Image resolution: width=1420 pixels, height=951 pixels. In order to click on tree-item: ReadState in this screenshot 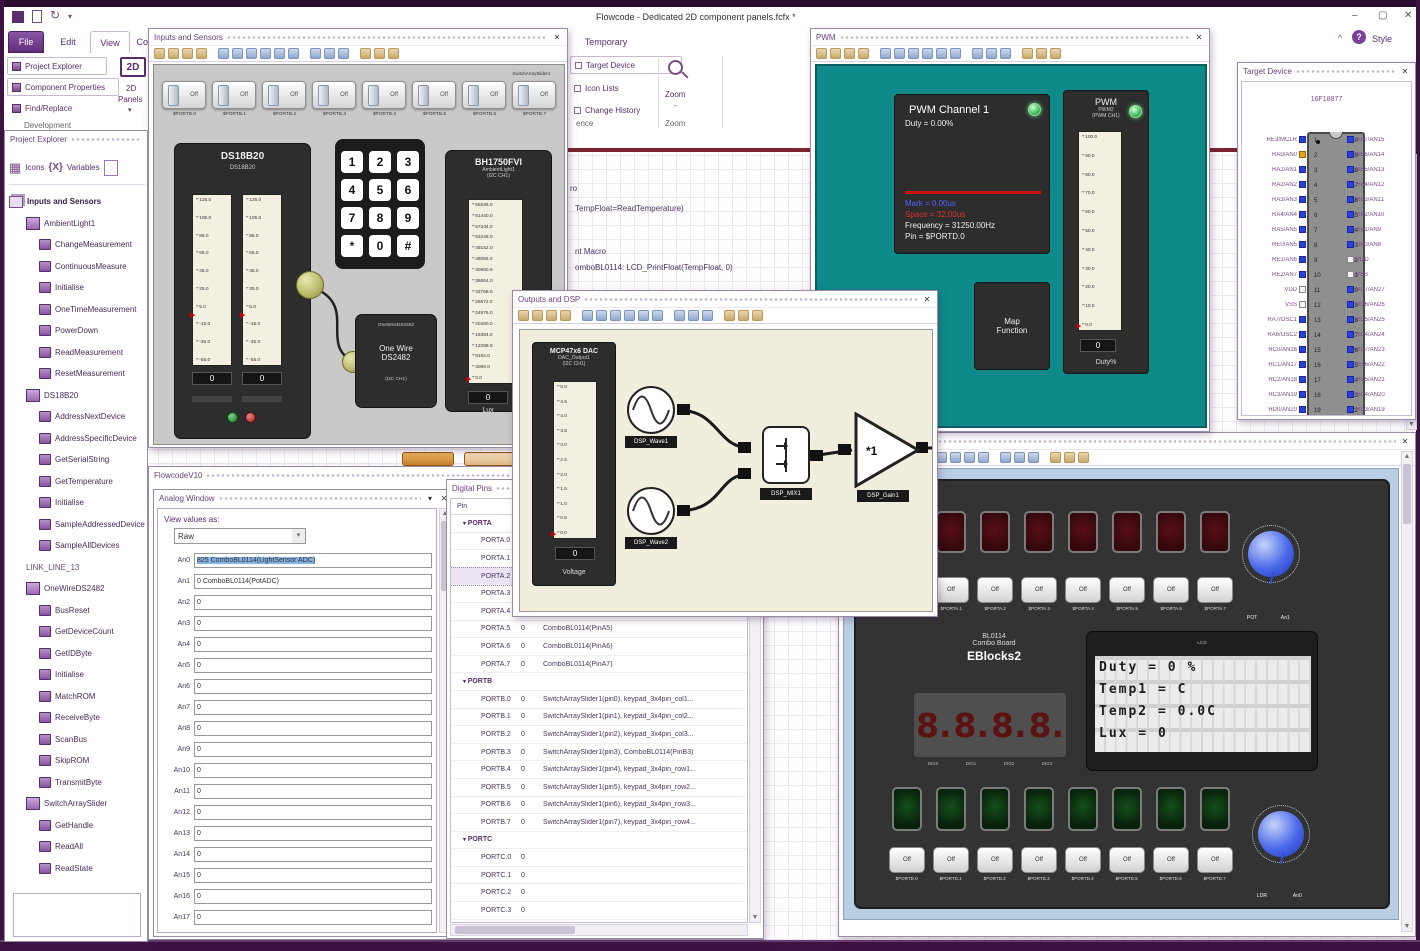, I will do `click(78, 869)`.